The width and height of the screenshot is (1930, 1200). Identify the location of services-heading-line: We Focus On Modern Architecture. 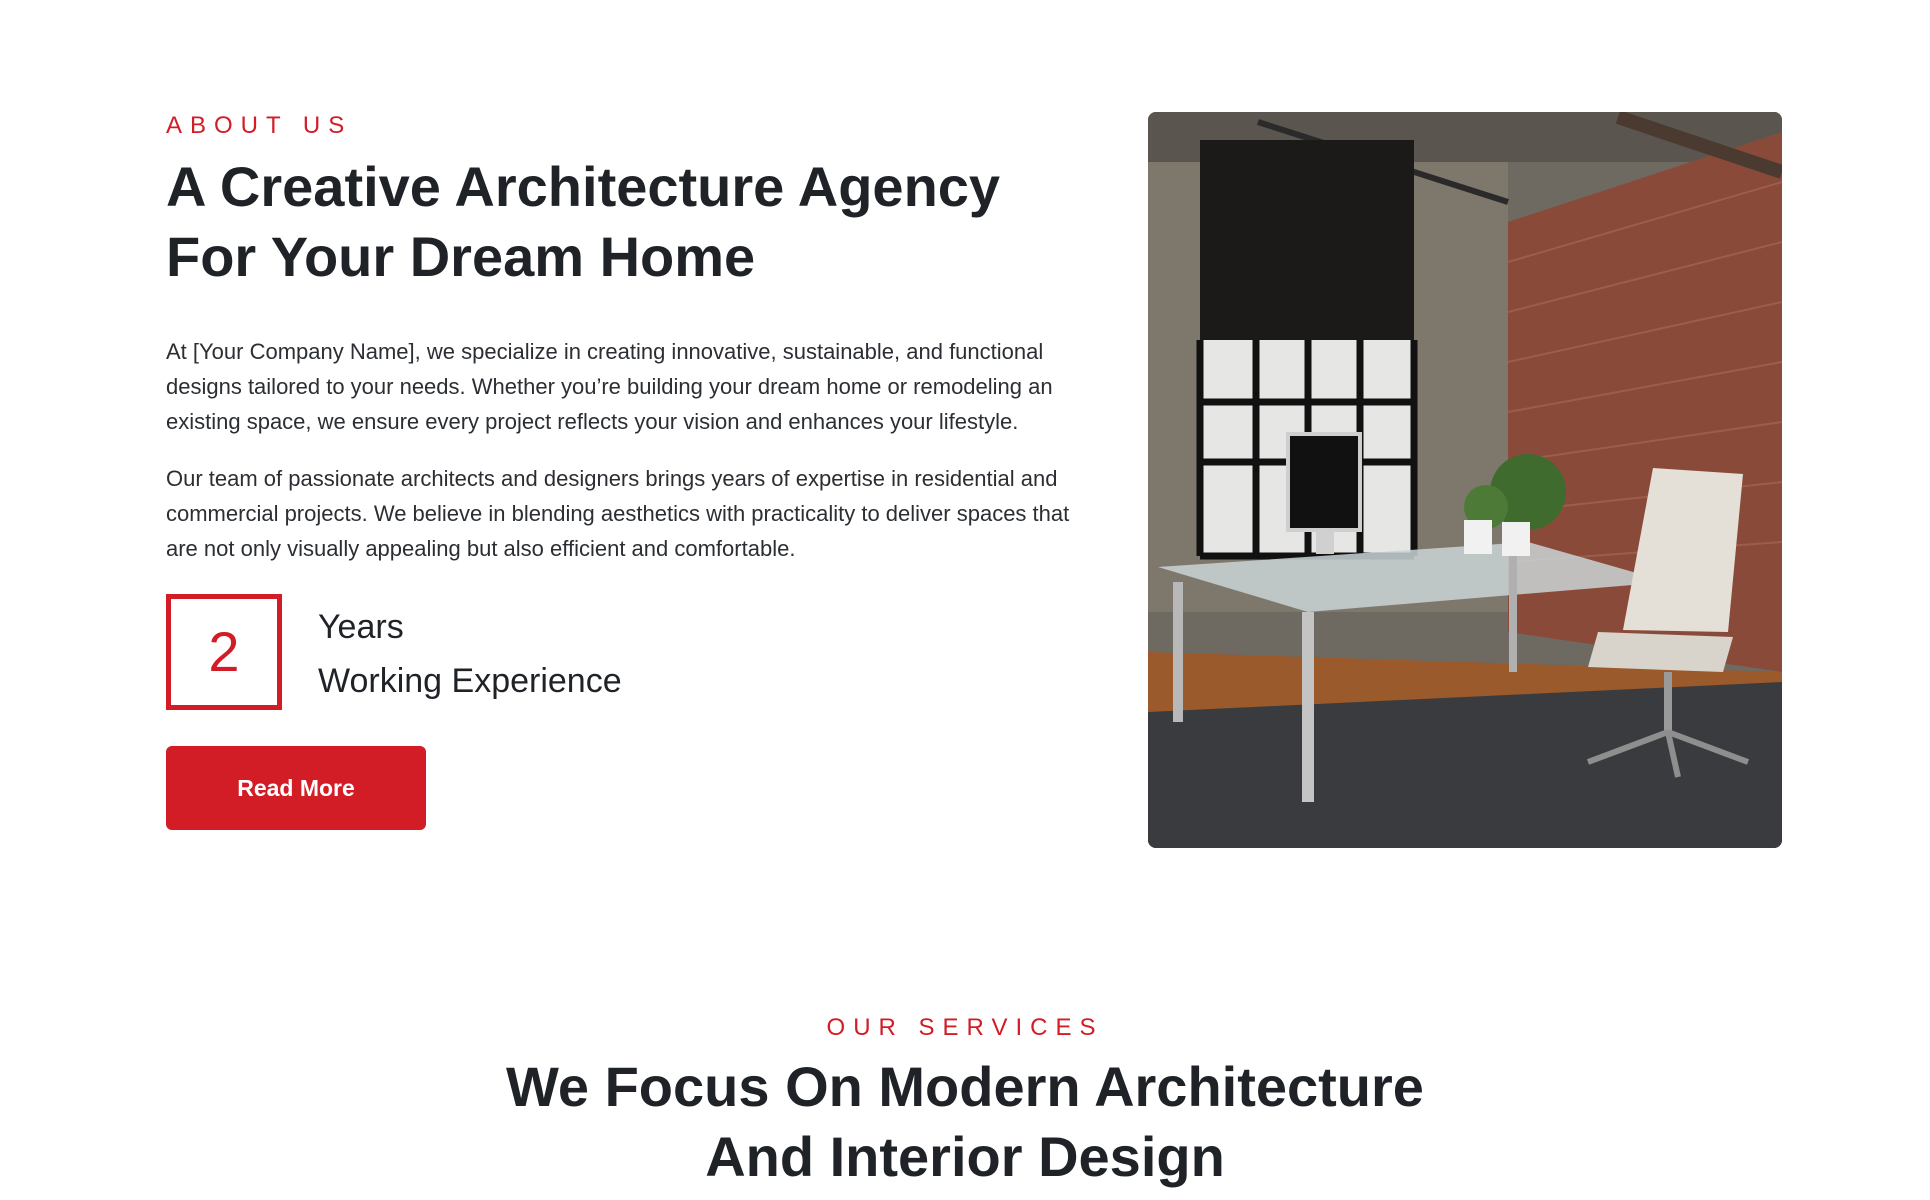
(965, 1086).